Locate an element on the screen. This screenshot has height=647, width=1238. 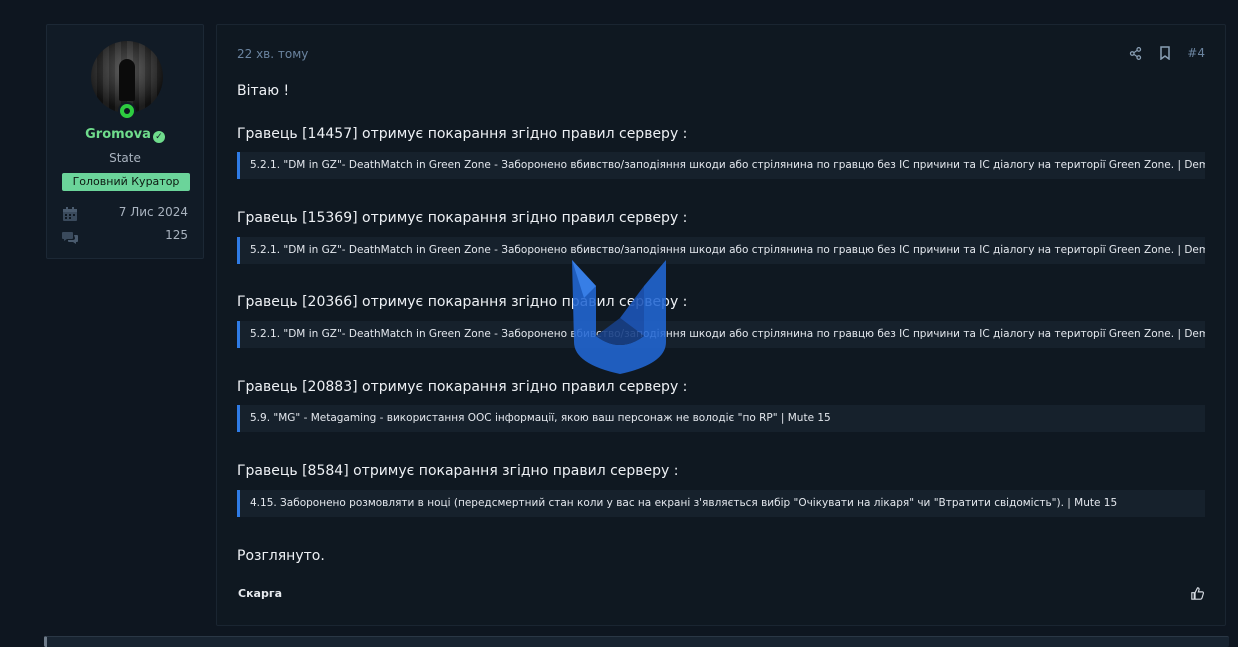
username-text: Gromova is located at coordinates (118, 134).